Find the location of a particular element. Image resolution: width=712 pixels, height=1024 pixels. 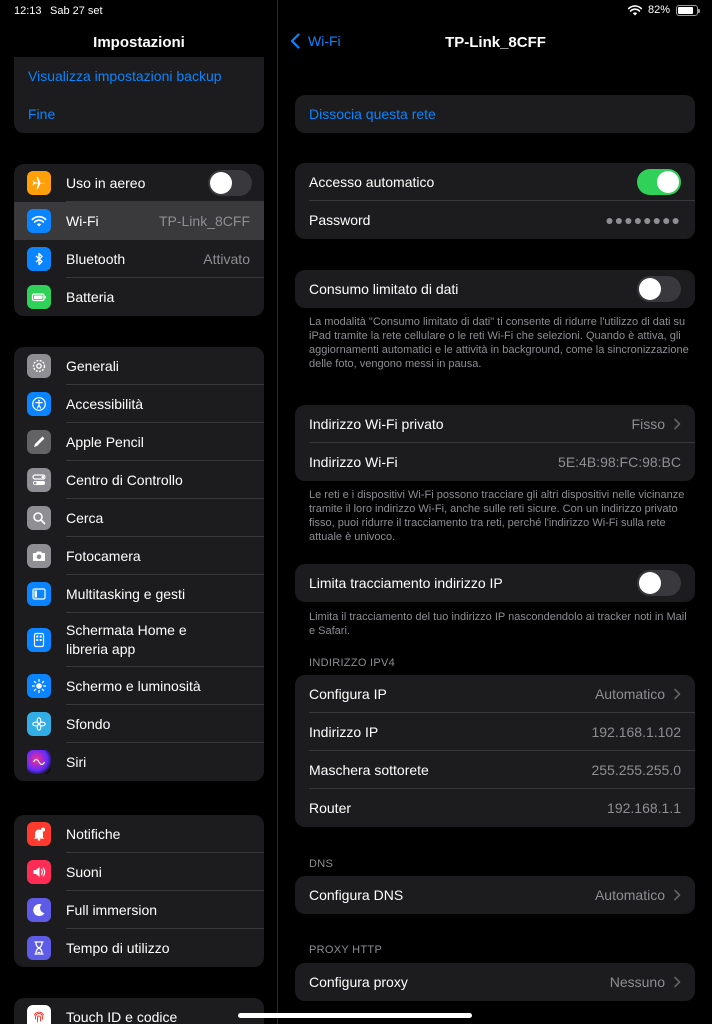

proxy-group: Configura proxy Nessuno is located at coordinates (495, 982).